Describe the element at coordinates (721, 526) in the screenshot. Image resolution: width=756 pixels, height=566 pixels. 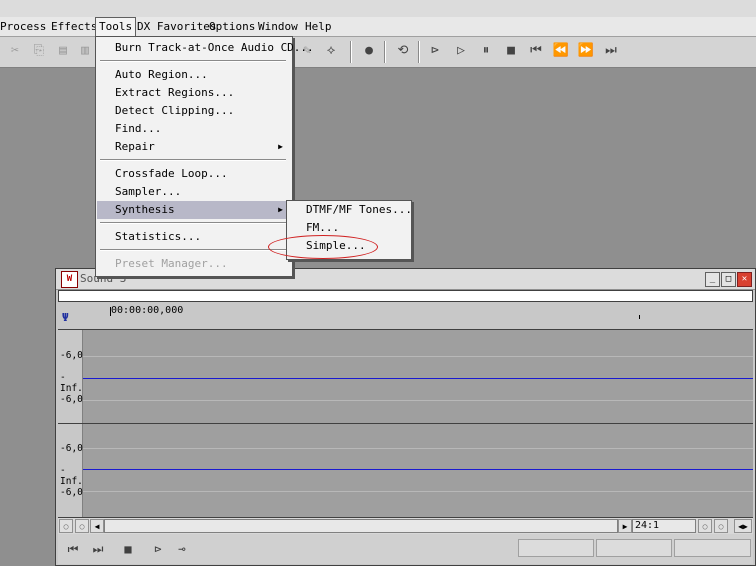
I see `zoom-in-time-icon: ◯` at that location.